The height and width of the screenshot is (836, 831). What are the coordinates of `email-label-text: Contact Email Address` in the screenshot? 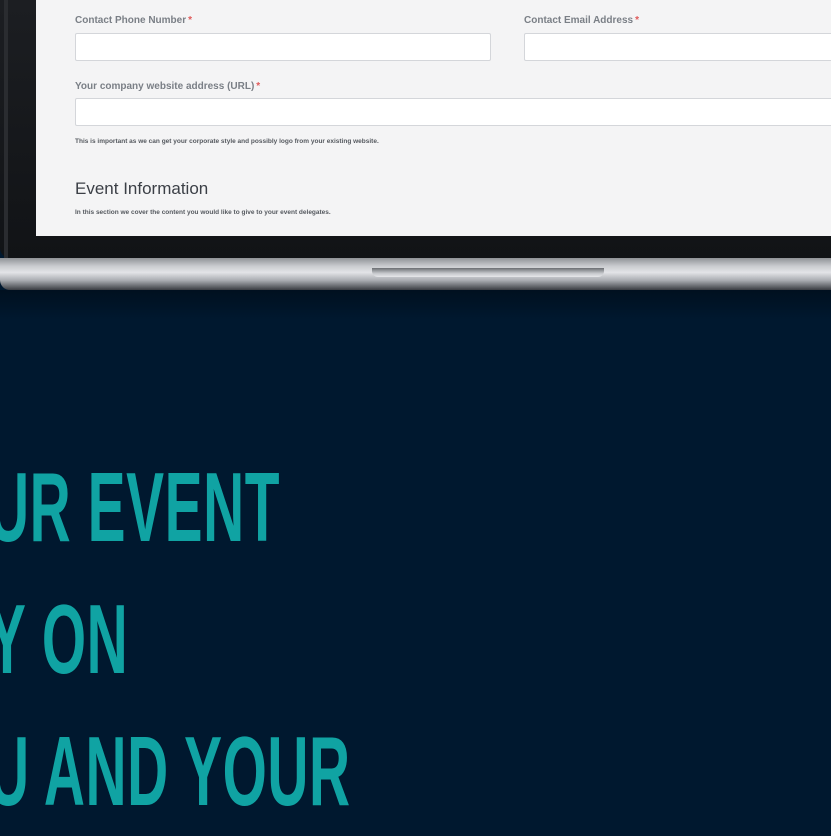 It's located at (579, 20).